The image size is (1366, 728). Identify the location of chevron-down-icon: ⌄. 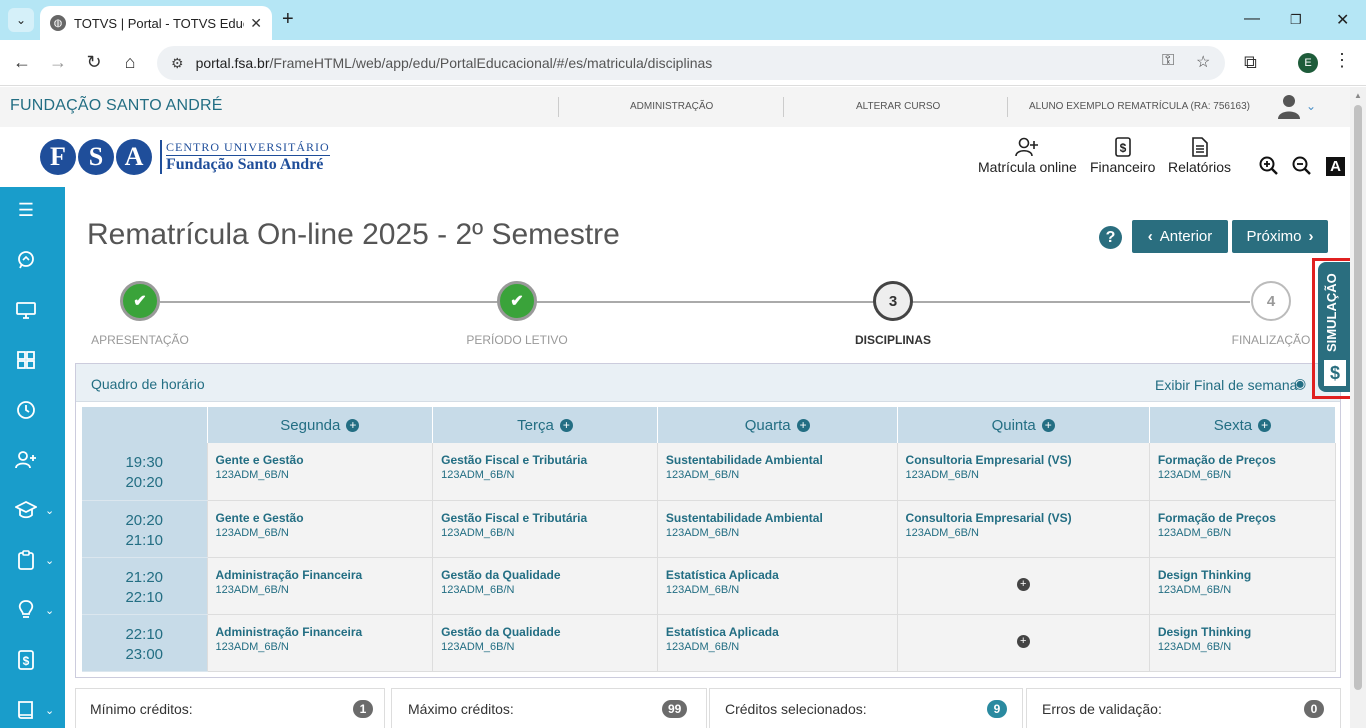
(1311, 106).